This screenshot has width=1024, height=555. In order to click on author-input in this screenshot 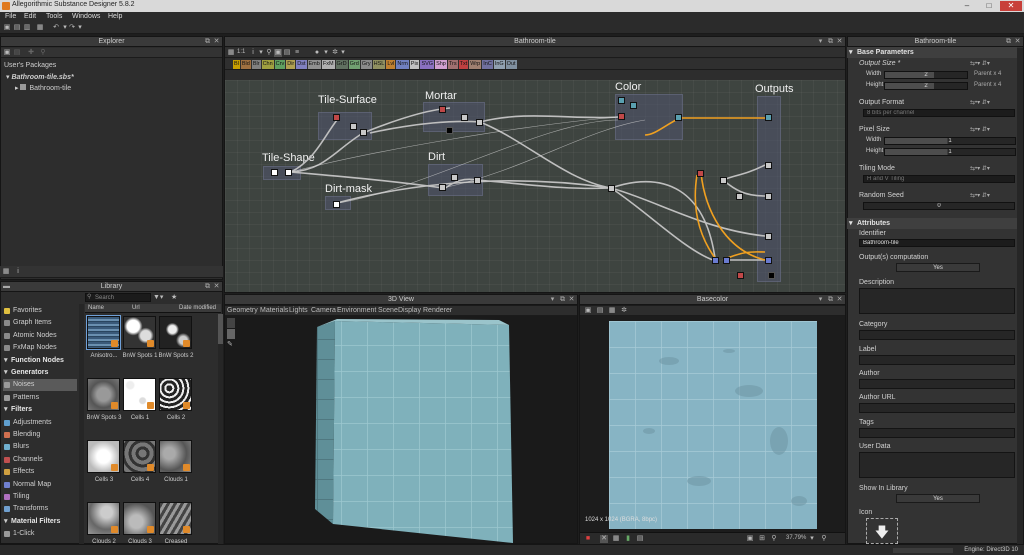, I will do `click(937, 384)`.